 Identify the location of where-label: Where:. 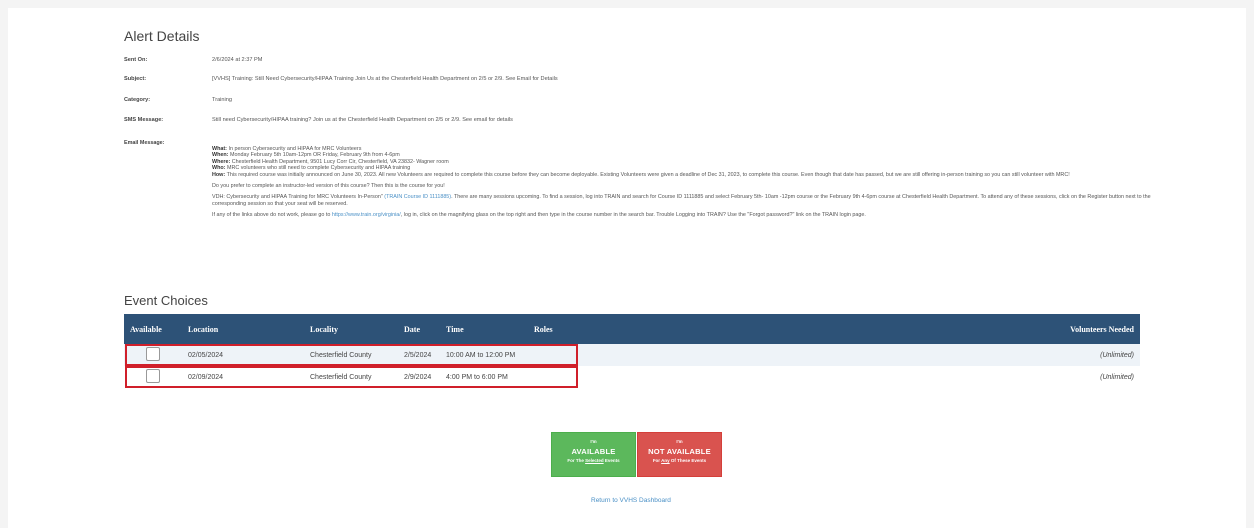
(221, 161).